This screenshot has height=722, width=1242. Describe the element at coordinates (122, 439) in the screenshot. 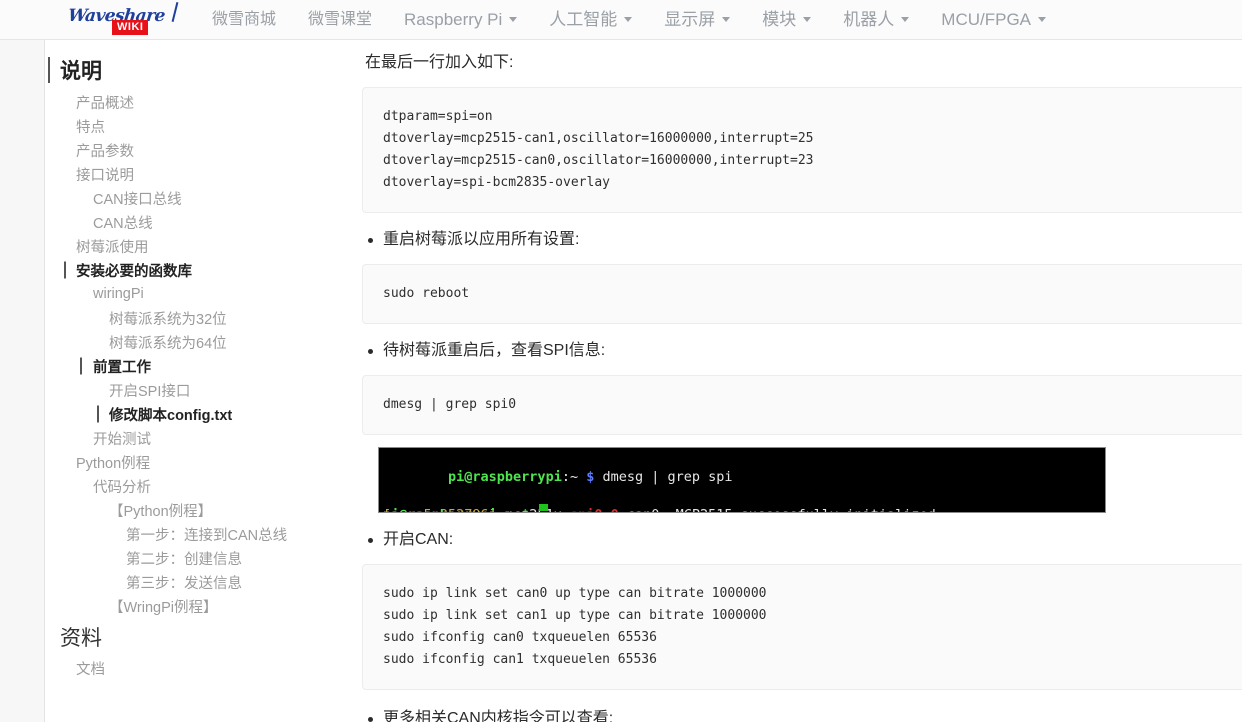

I see `sidebar-item-label: 开始测试` at that location.